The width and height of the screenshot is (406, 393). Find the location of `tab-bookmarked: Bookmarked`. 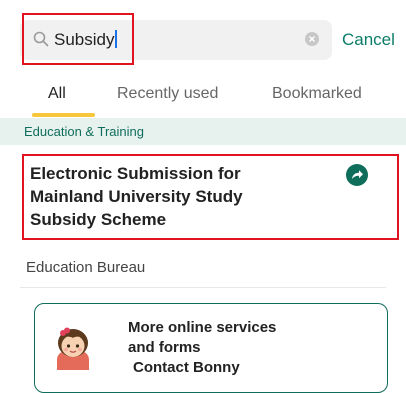

tab-bookmarked: Bookmarked is located at coordinates (317, 94).